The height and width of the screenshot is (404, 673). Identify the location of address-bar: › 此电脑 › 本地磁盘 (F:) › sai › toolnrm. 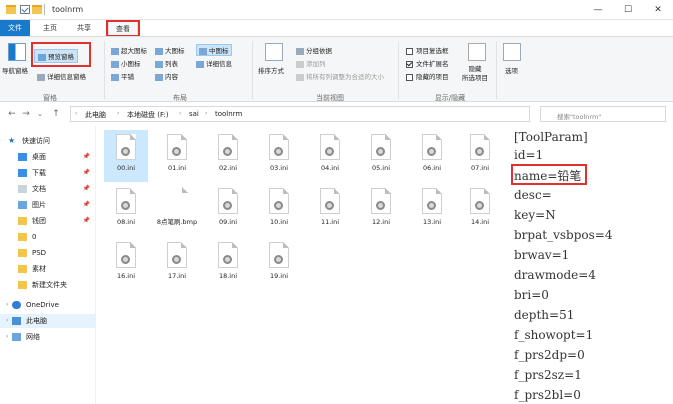
(300, 114).